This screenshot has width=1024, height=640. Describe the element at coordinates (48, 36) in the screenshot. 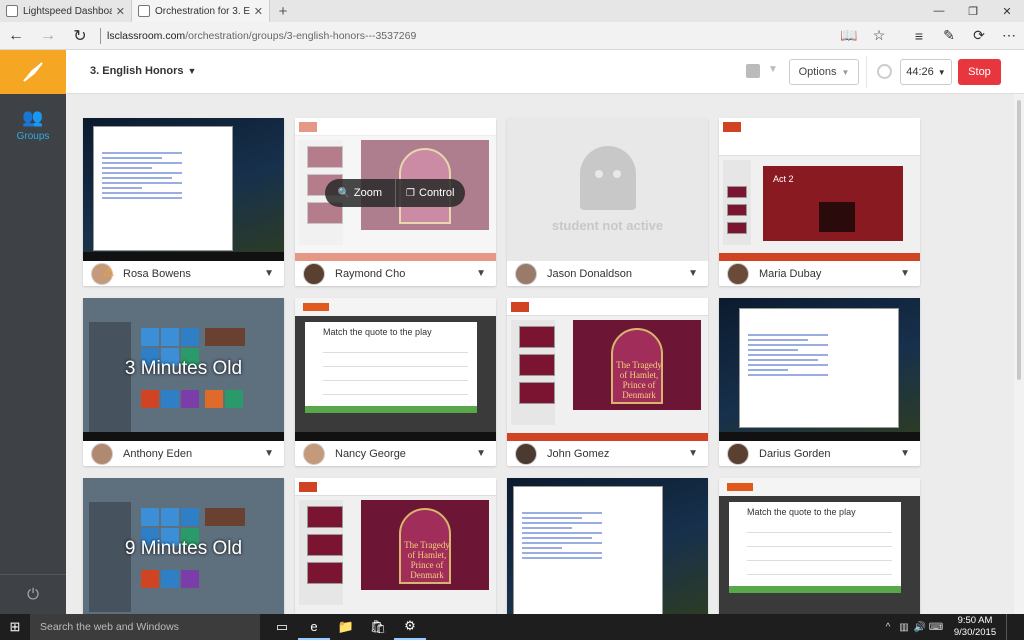

I see `forward-arrow-icon: →` at that location.